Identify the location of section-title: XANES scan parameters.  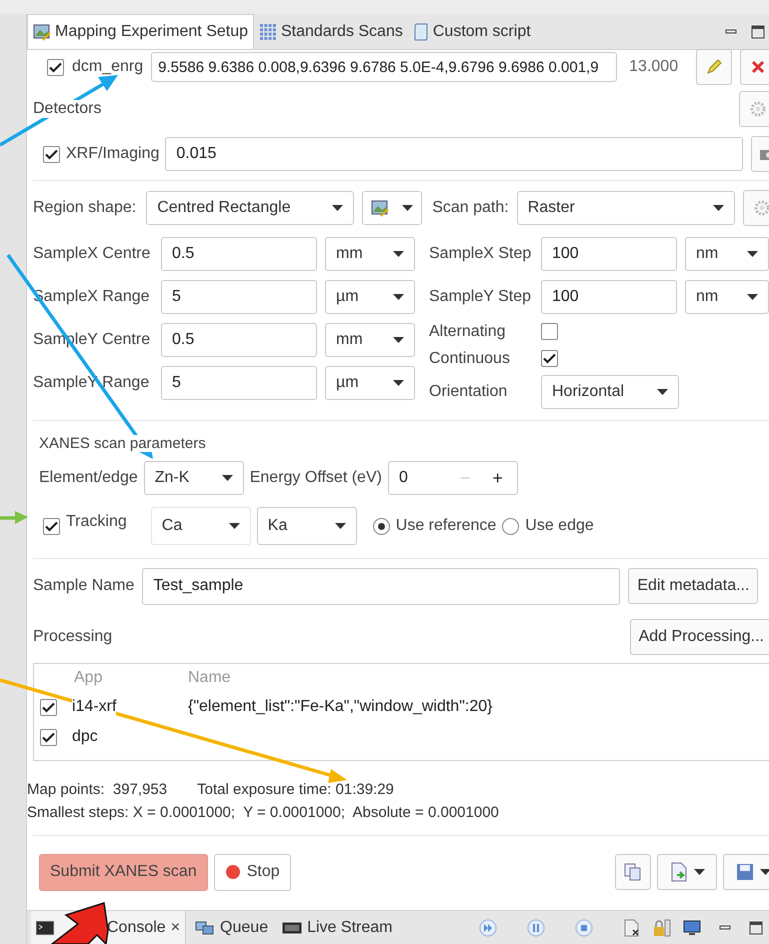
(122, 443).